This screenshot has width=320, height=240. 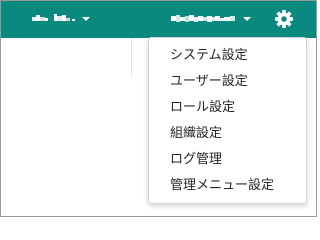 What do you see at coordinates (227, 108) in the screenshot?
I see `menu-item-role-settings: ロール設定` at bounding box center [227, 108].